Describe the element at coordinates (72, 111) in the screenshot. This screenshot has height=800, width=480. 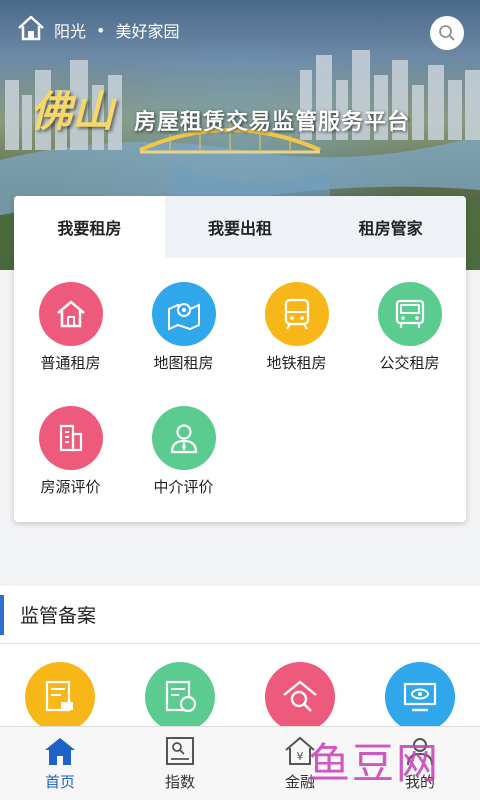
I see `city-logo: 佛山` at that location.